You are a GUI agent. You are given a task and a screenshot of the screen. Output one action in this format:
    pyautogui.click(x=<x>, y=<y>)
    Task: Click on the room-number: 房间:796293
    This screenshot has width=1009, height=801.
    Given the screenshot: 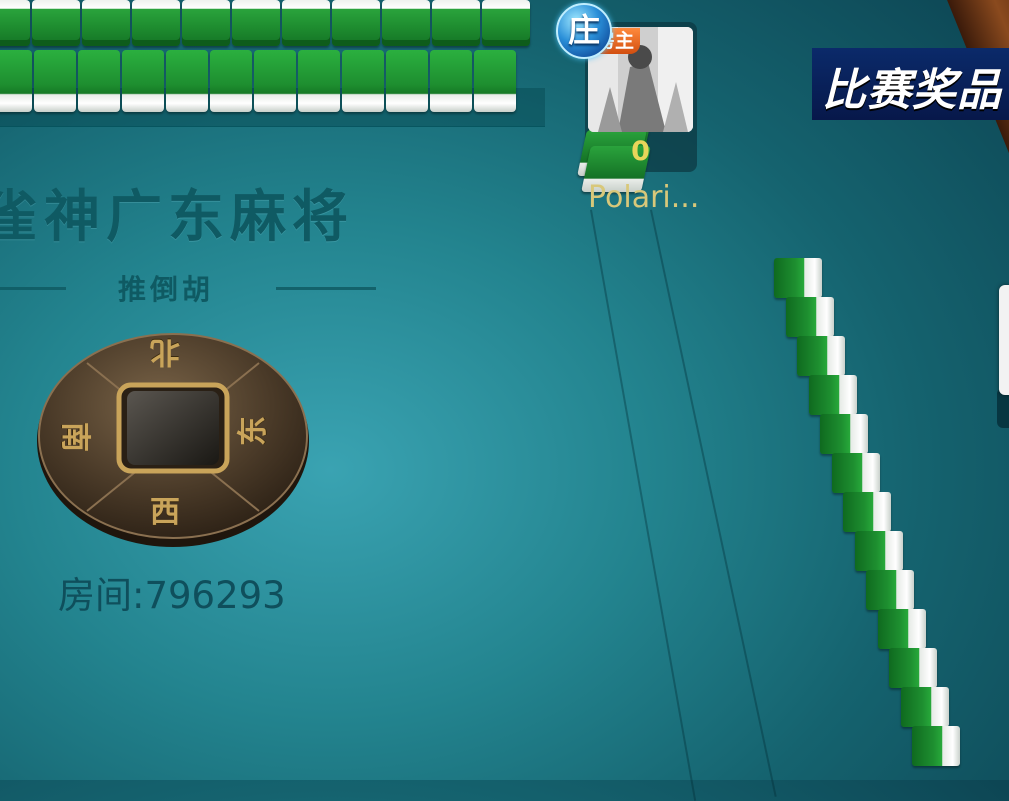 What is the action you would take?
    pyautogui.click(x=172, y=595)
    